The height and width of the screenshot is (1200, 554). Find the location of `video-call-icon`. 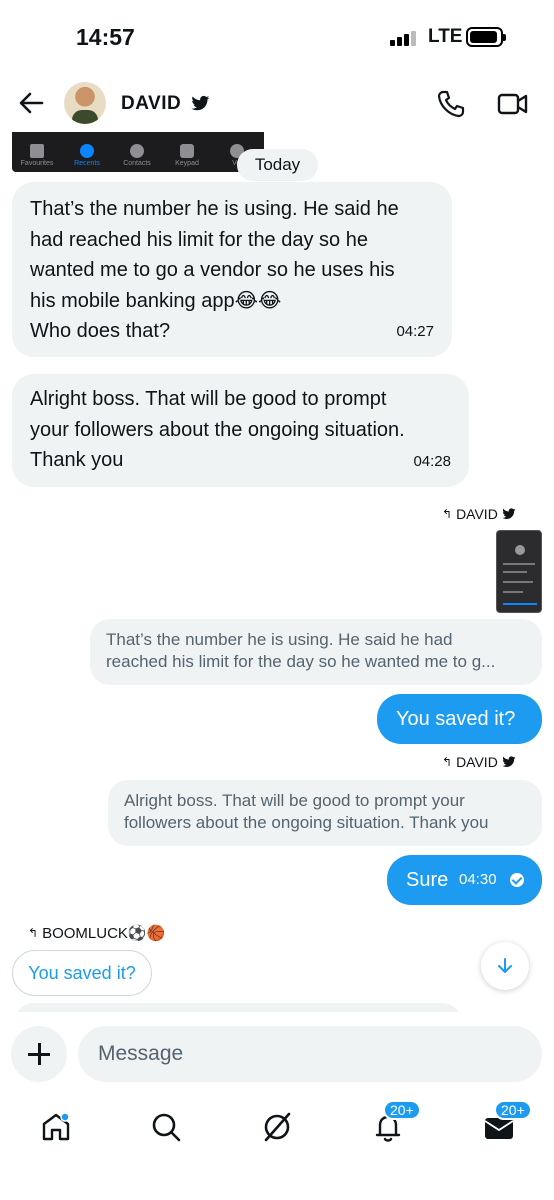

video-call-icon is located at coordinates (513, 104).